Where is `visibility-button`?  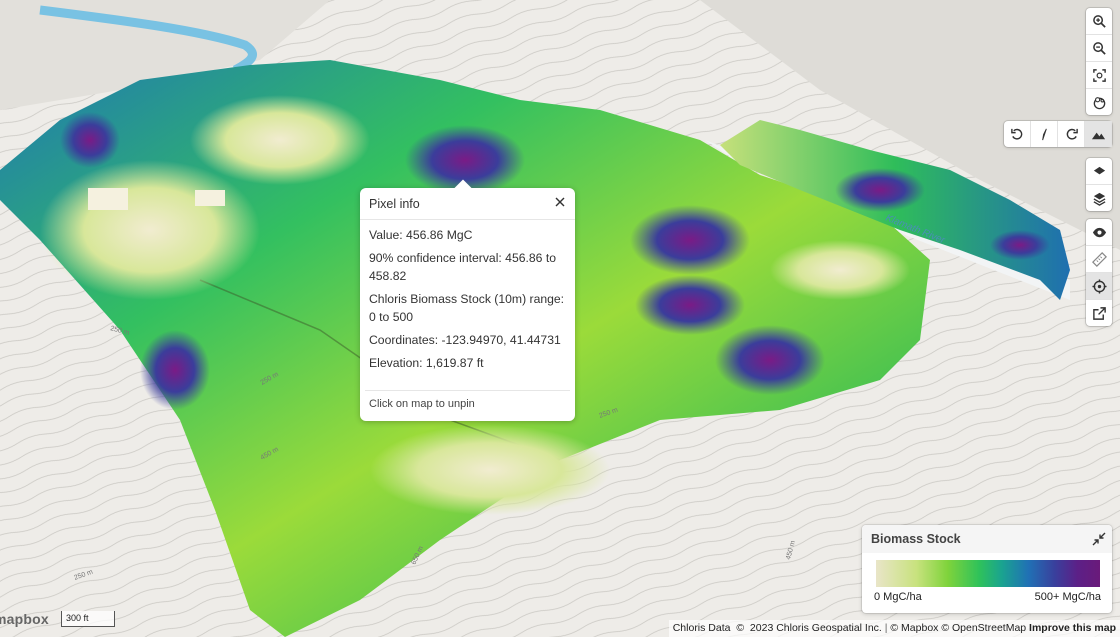 visibility-button is located at coordinates (1099, 232).